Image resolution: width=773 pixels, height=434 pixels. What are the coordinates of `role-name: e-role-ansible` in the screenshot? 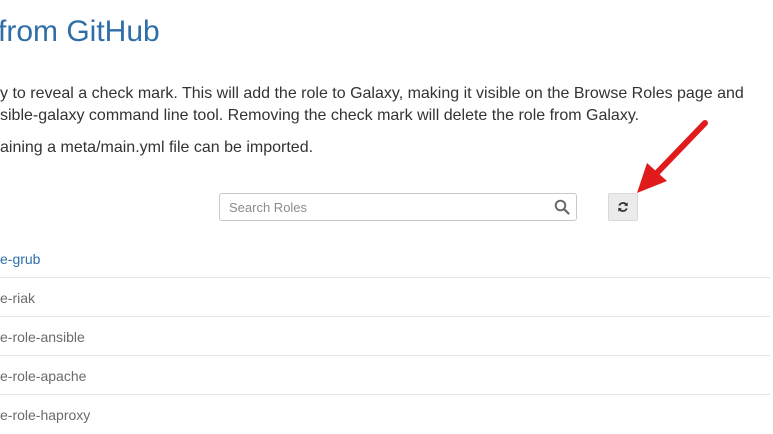 It's located at (42, 336).